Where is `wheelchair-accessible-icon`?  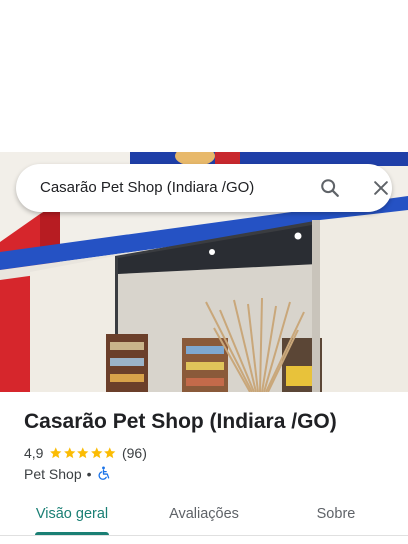
wheelchair-accessible-icon is located at coordinates (103, 474).